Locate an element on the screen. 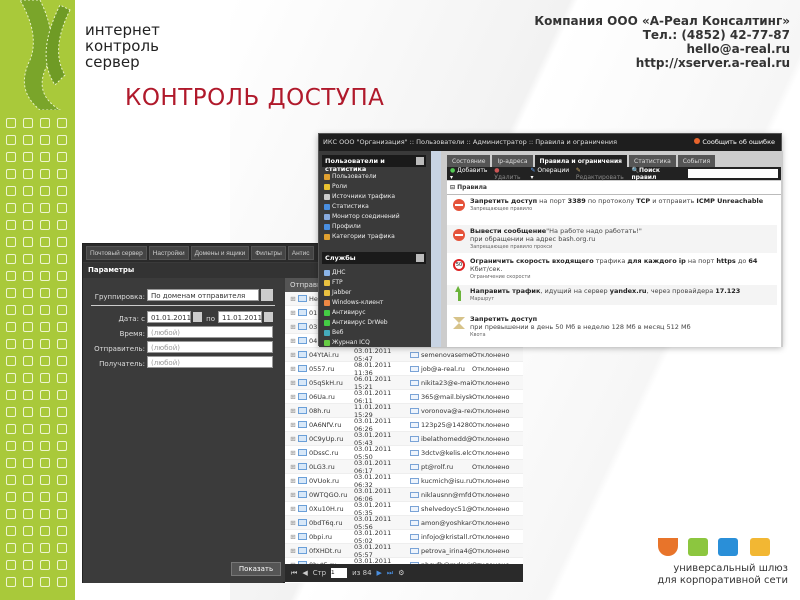 The height and width of the screenshot is (600, 800). sidebar-item: Веб is located at coordinates (334, 332).